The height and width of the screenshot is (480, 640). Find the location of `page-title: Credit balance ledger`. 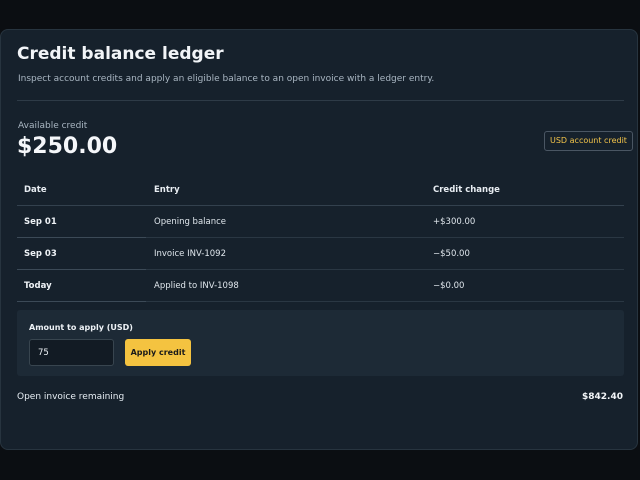

page-title: Credit balance ledger is located at coordinates (120, 54).